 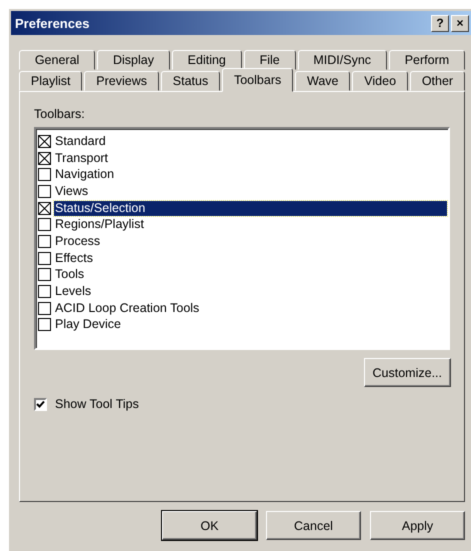 I want to click on list-item: Process, so click(x=250, y=241).